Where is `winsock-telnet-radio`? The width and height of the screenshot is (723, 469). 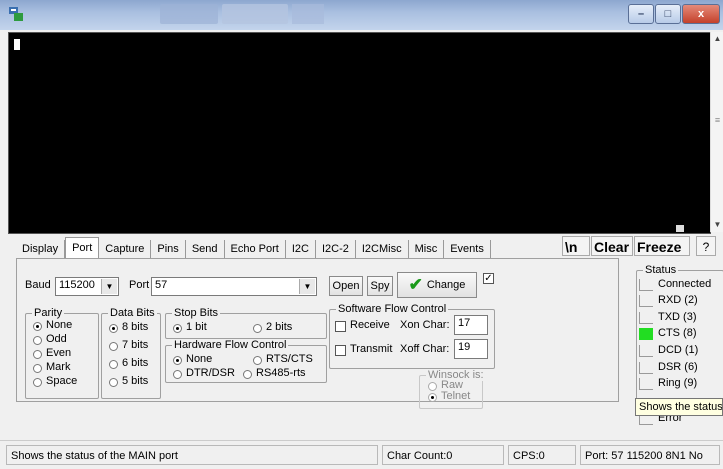 winsock-telnet-radio is located at coordinates (432, 397).